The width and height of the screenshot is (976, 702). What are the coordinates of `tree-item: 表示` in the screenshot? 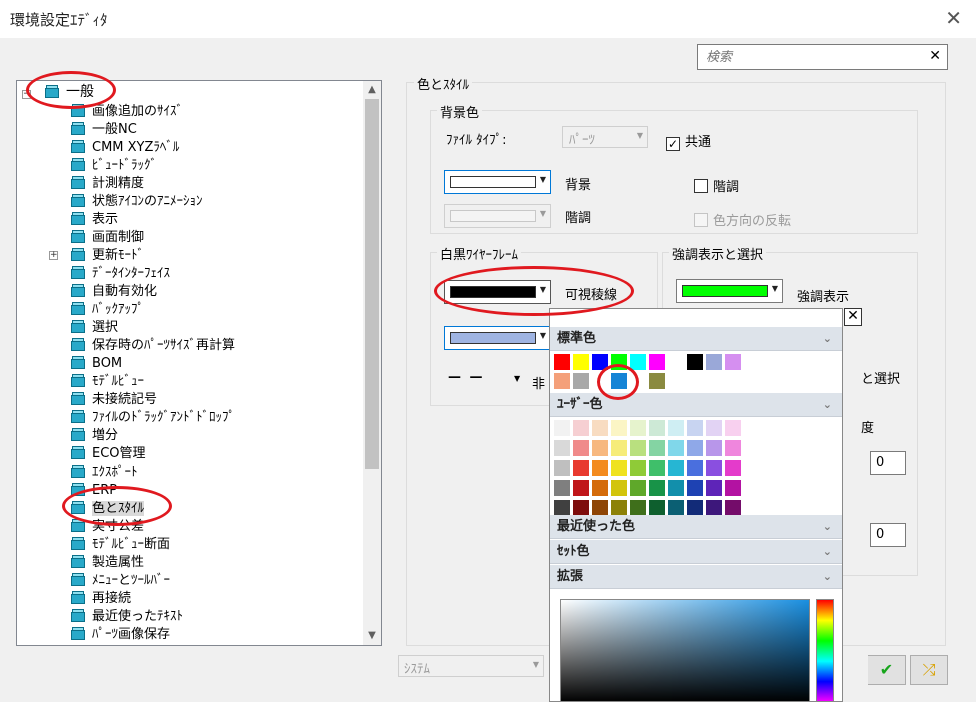 It's located at (94, 220).